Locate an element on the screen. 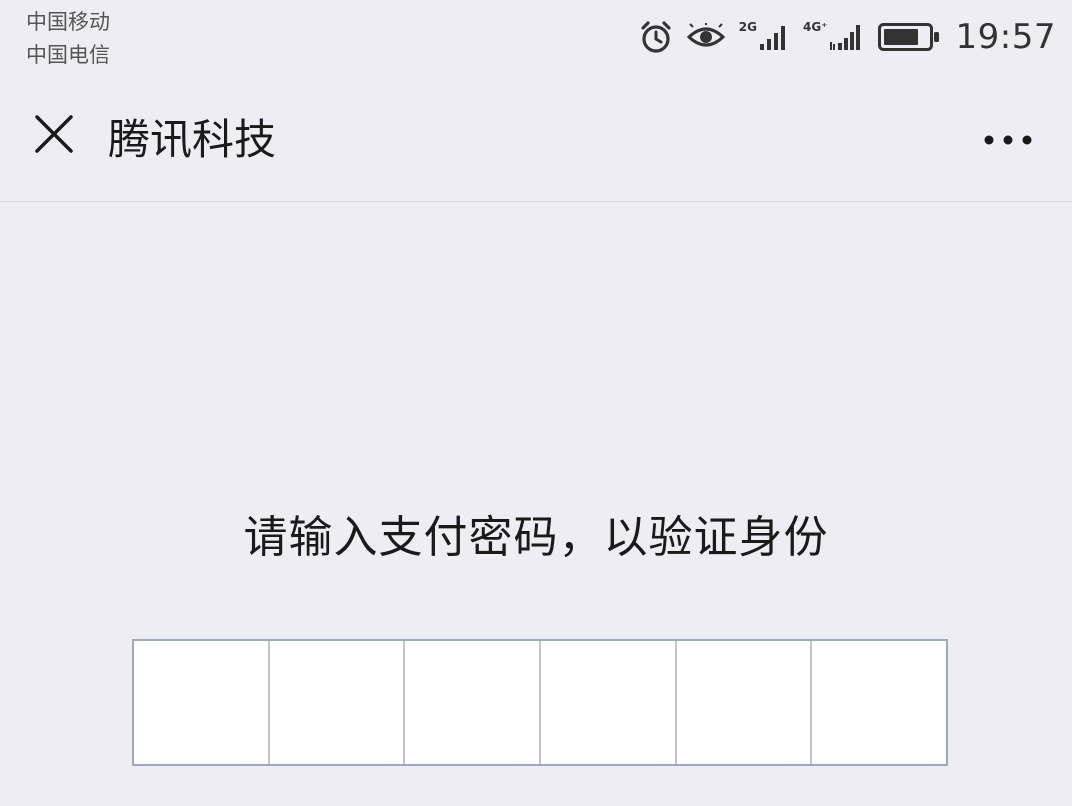  carrier-info: 中国移动 中国电信 is located at coordinates (68, 39).